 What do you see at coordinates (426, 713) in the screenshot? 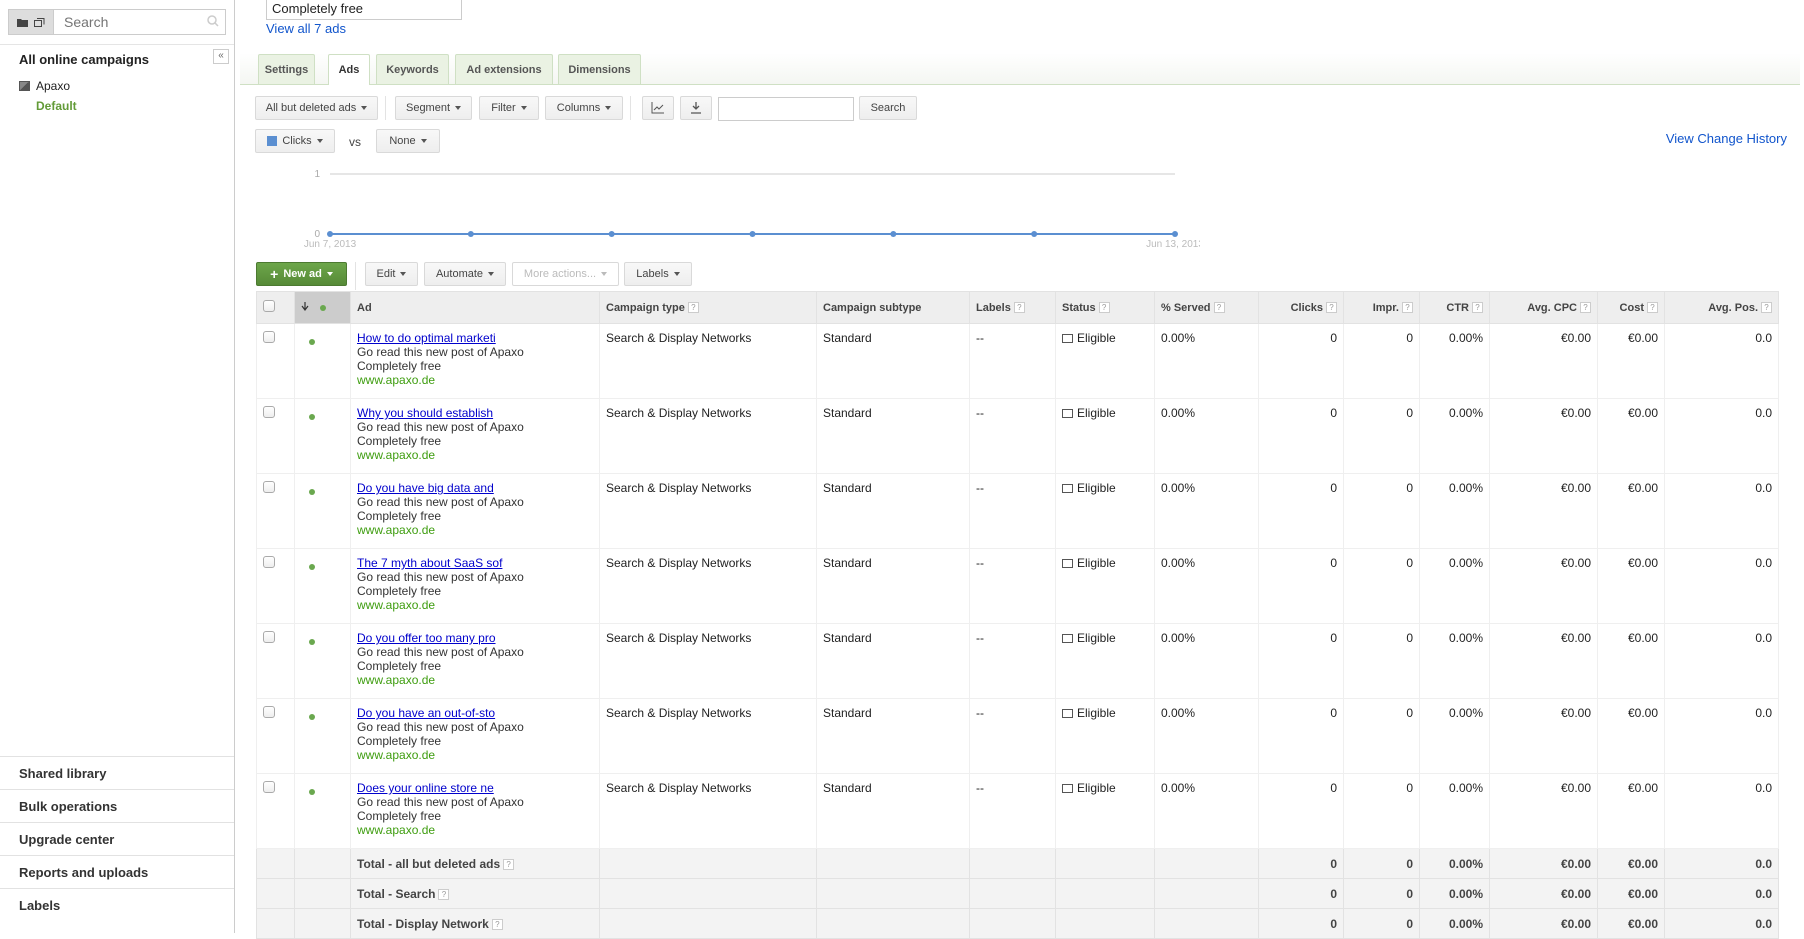
I see `ad-headline-link: Do you have an out-of-sto` at bounding box center [426, 713].